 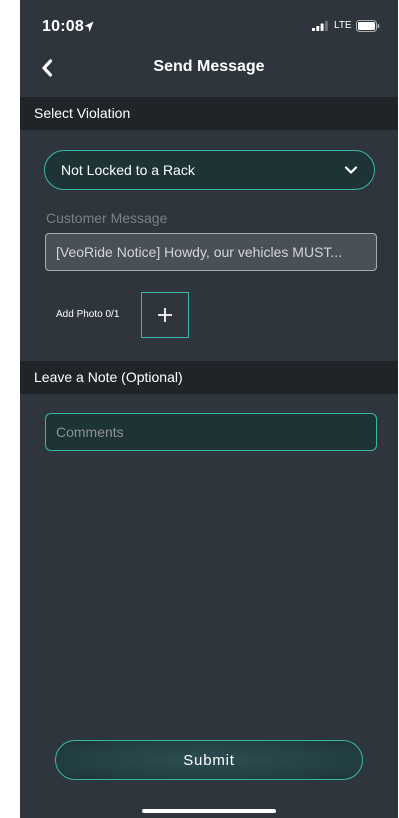 I want to click on status-bar: 10:08 LTE, so click(x=209, y=22).